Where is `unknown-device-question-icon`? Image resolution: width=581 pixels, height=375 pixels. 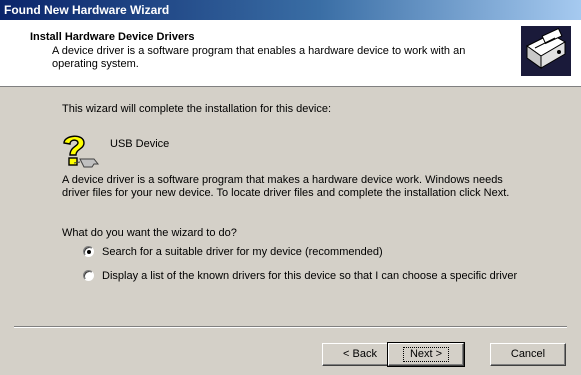
unknown-device-question-icon is located at coordinates (79, 151).